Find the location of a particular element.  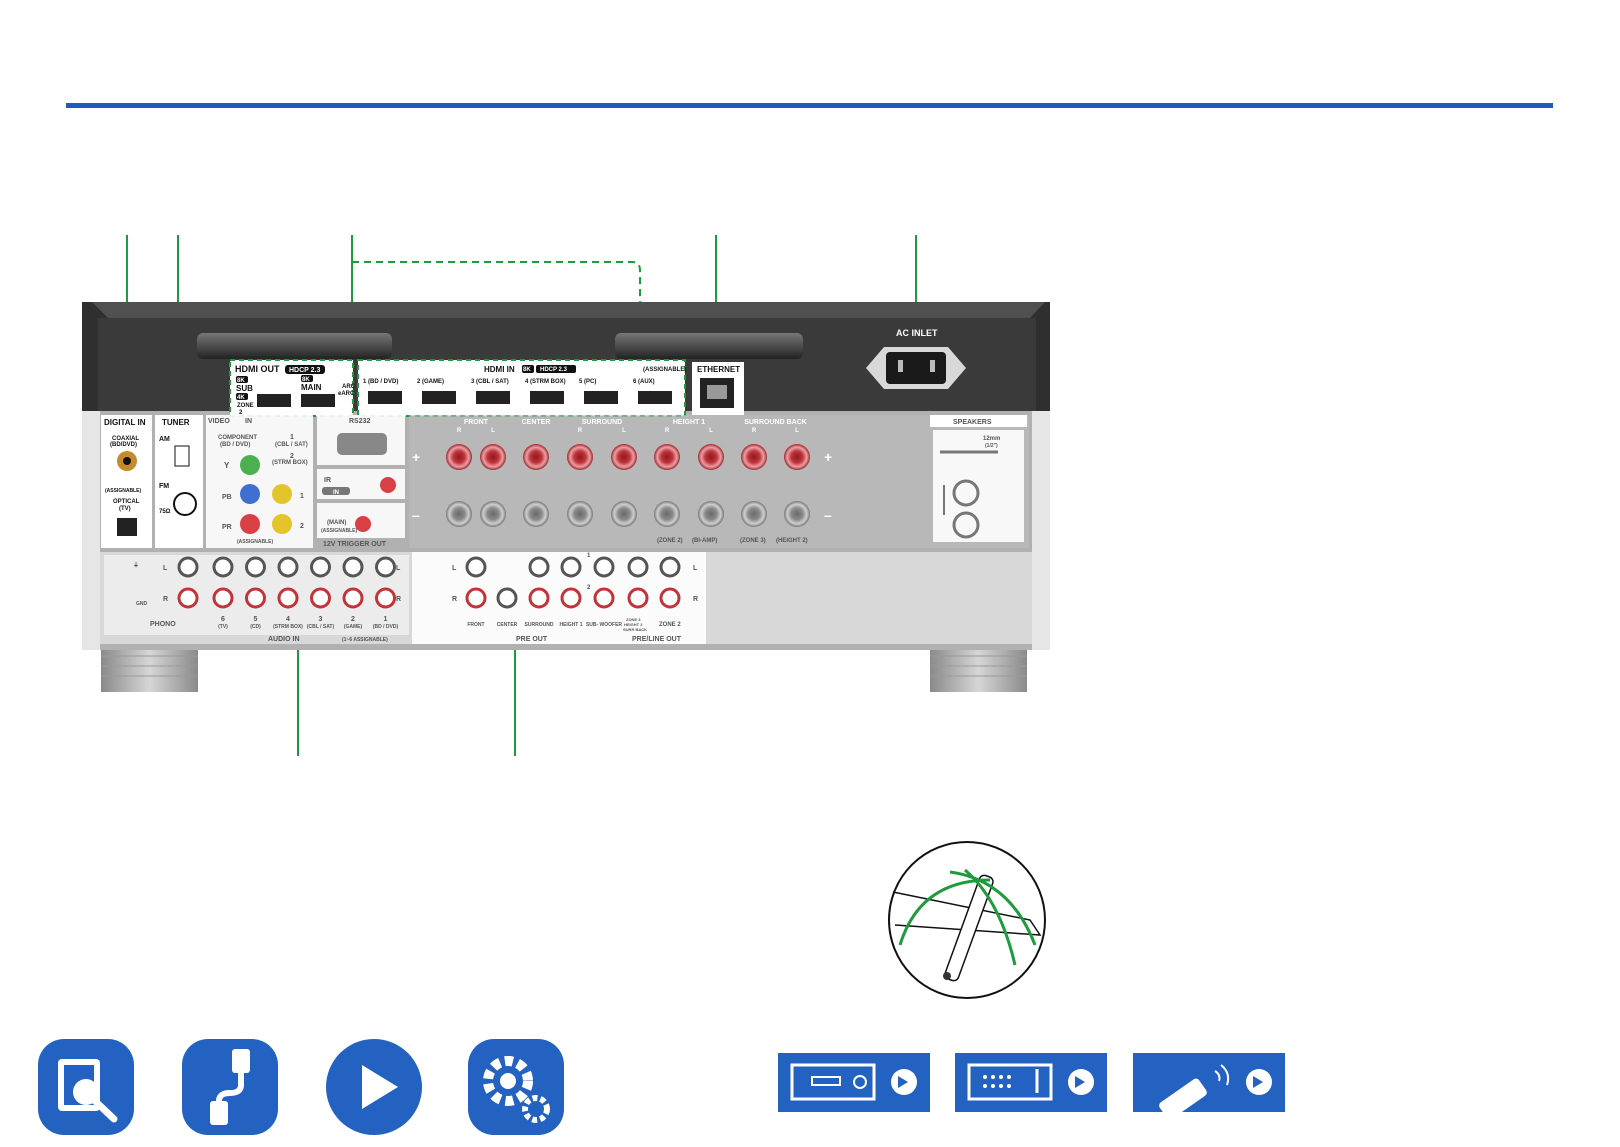

component-pr-port is located at coordinates (250, 524).